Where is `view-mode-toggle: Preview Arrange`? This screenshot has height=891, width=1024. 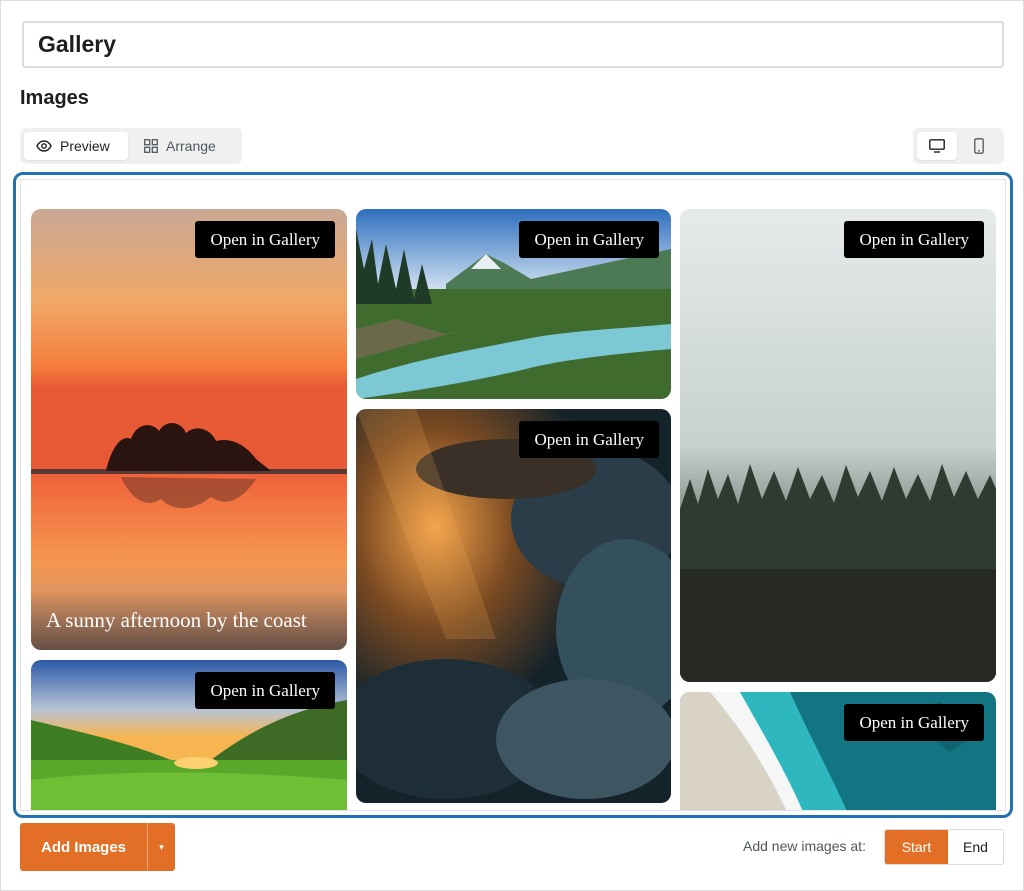
view-mode-toggle: Preview Arrange is located at coordinates (131, 146).